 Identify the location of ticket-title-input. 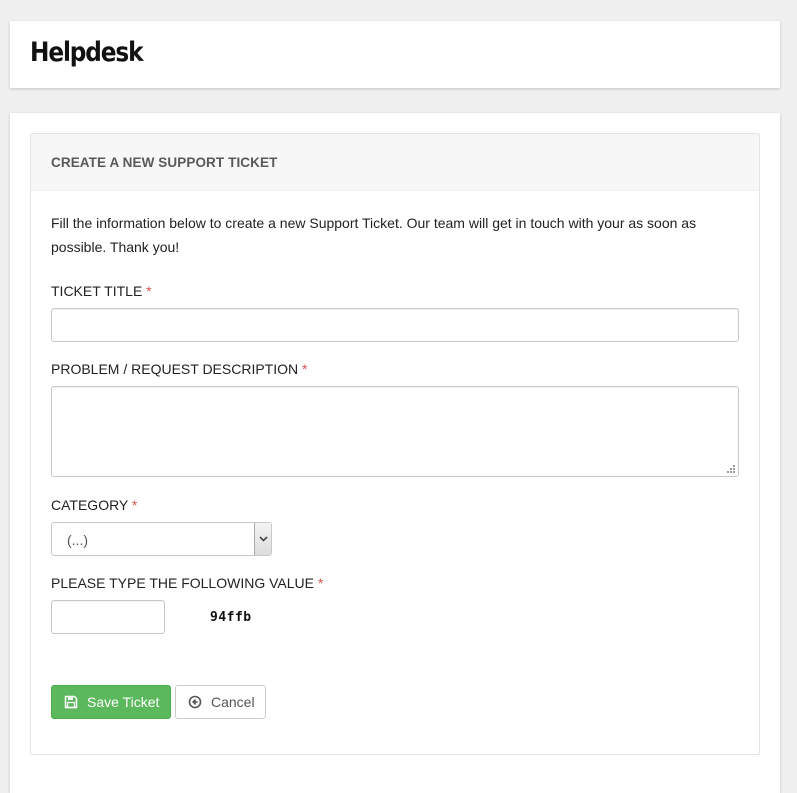
(395, 325).